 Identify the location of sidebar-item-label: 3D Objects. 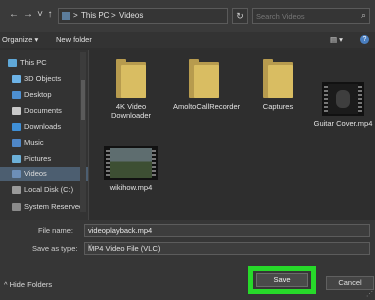
(43, 78).